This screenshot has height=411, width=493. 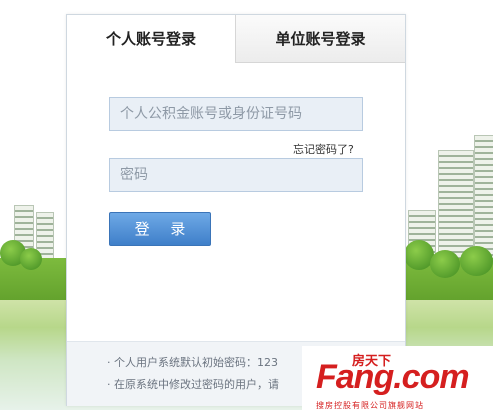 I want to click on notice-line-default-password: · 个人用户系统默认初始密码：123, so click(x=192, y=362).